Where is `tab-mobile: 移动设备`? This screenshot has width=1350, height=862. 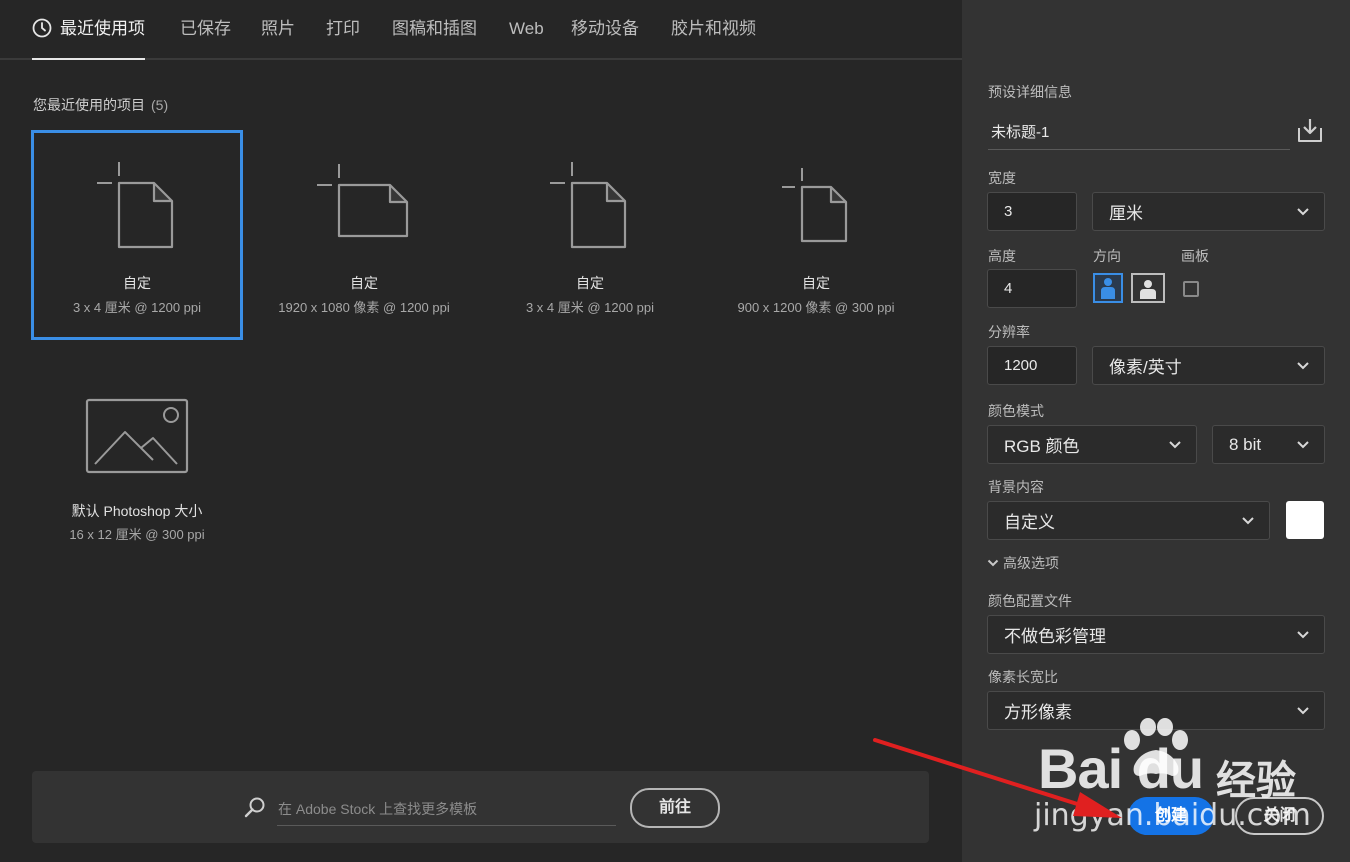 tab-mobile: 移动设备 is located at coordinates (605, 29).